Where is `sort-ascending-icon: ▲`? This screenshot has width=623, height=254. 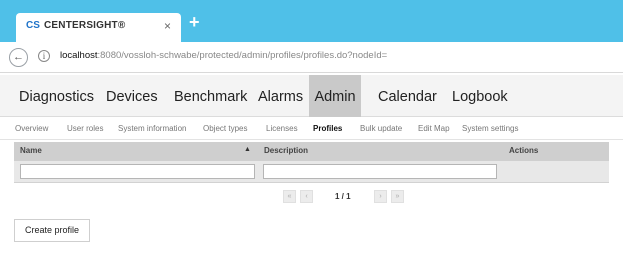
sort-ascending-icon: ▲ is located at coordinates (247, 149).